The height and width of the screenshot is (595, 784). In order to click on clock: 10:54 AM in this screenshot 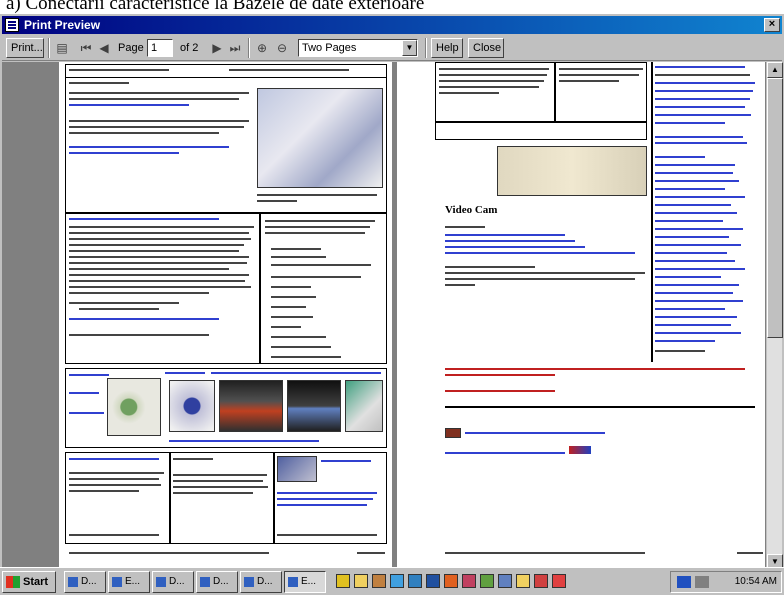, I will do `click(756, 582)`.